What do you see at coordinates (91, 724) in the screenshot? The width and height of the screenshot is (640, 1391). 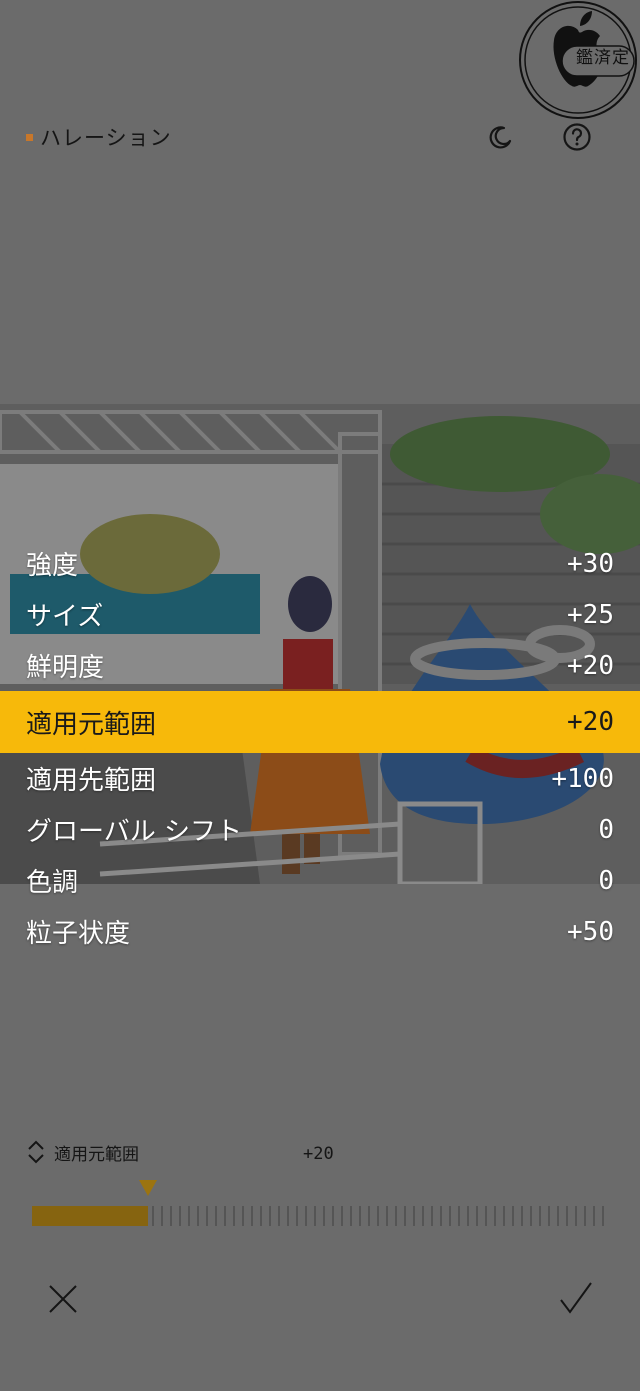 I see `param-label: 適用元範囲` at bounding box center [91, 724].